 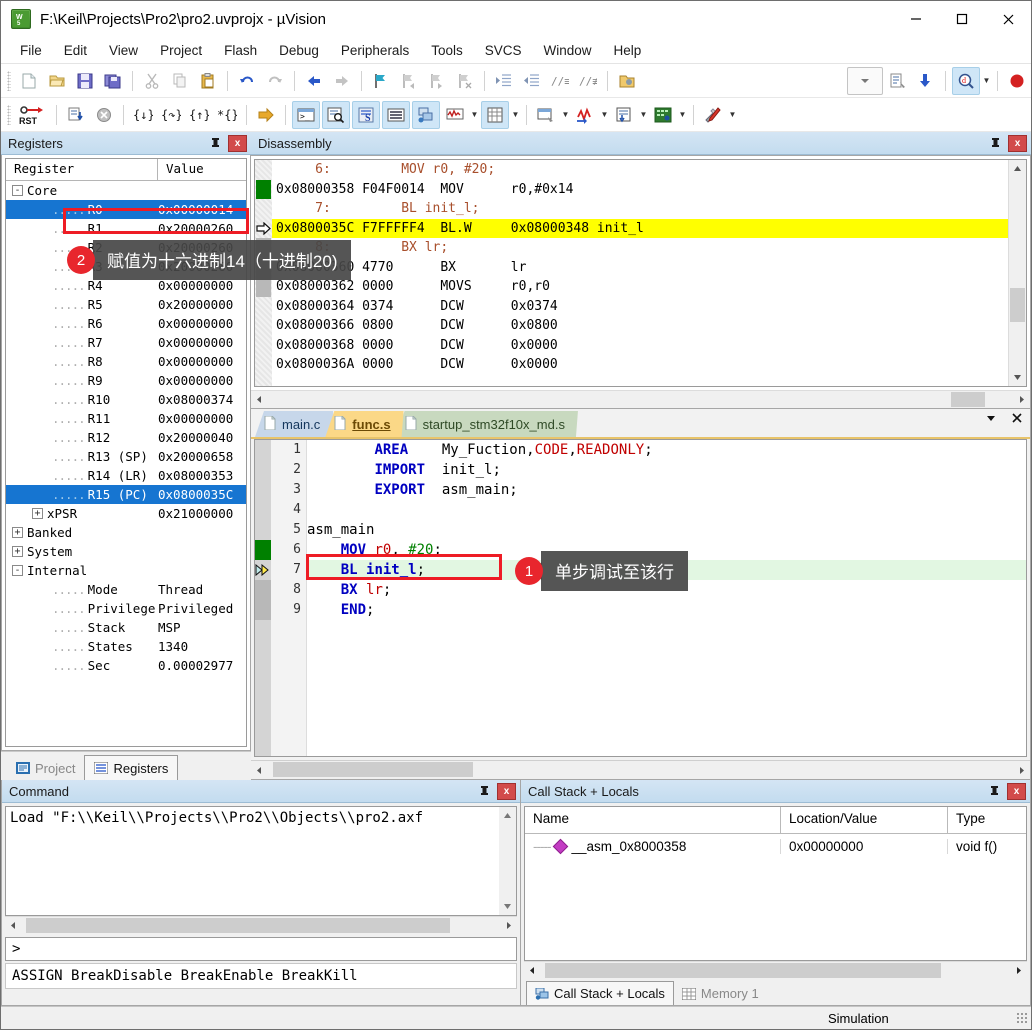 What do you see at coordinates (381, 81) in the screenshot?
I see `bookmark-toggle-icon` at bounding box center [381, 81].